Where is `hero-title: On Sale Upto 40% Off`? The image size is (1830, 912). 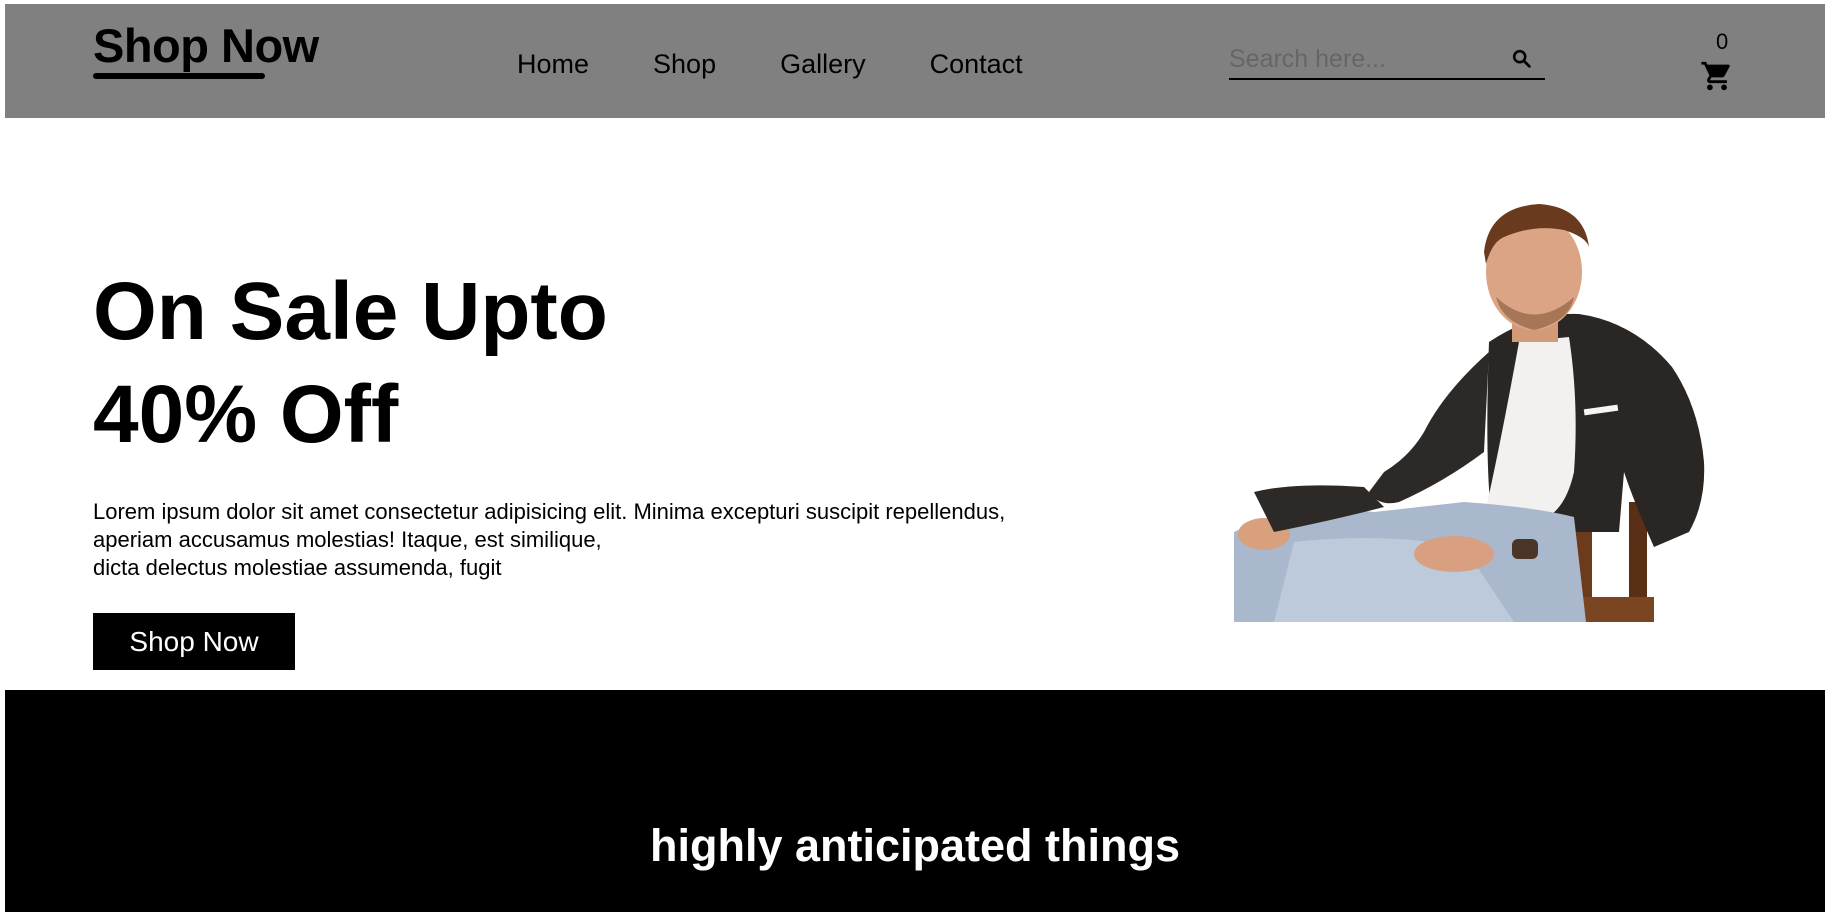
hero-title: On Sale Upto 40% Off is located at coordinates (350, 363).